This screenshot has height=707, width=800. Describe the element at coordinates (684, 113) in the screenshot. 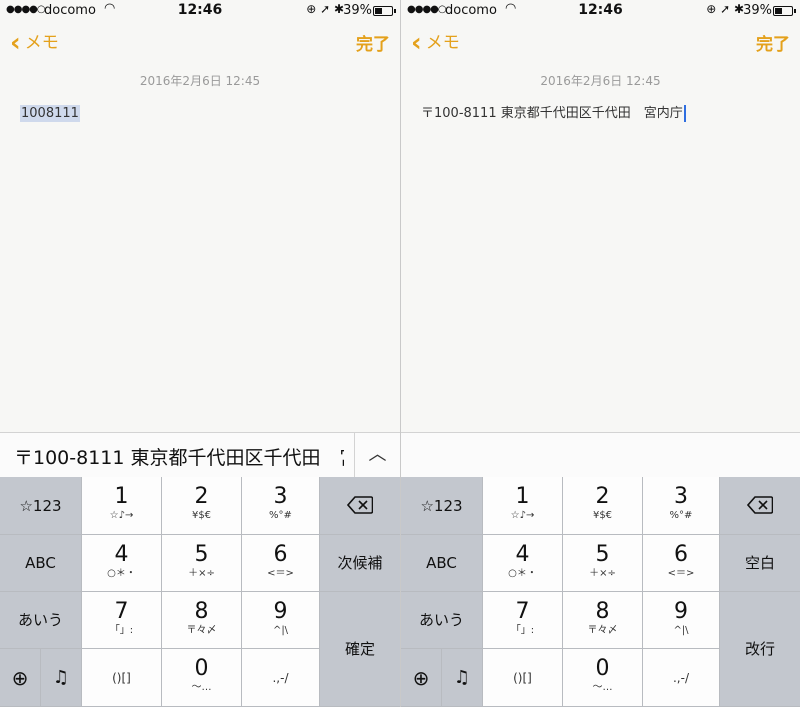

I see `text-caret` at that location.